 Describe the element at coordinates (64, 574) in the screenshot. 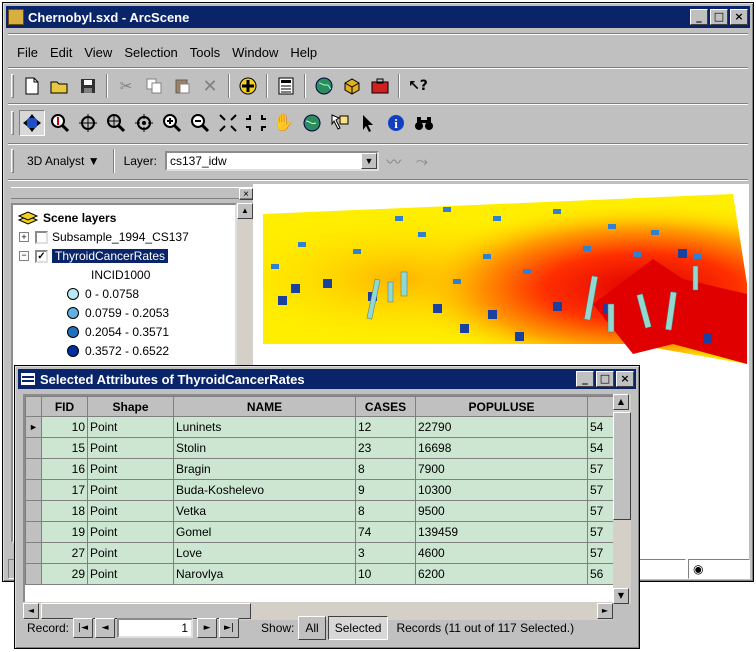

I see `cell-fid: 29` at that location.